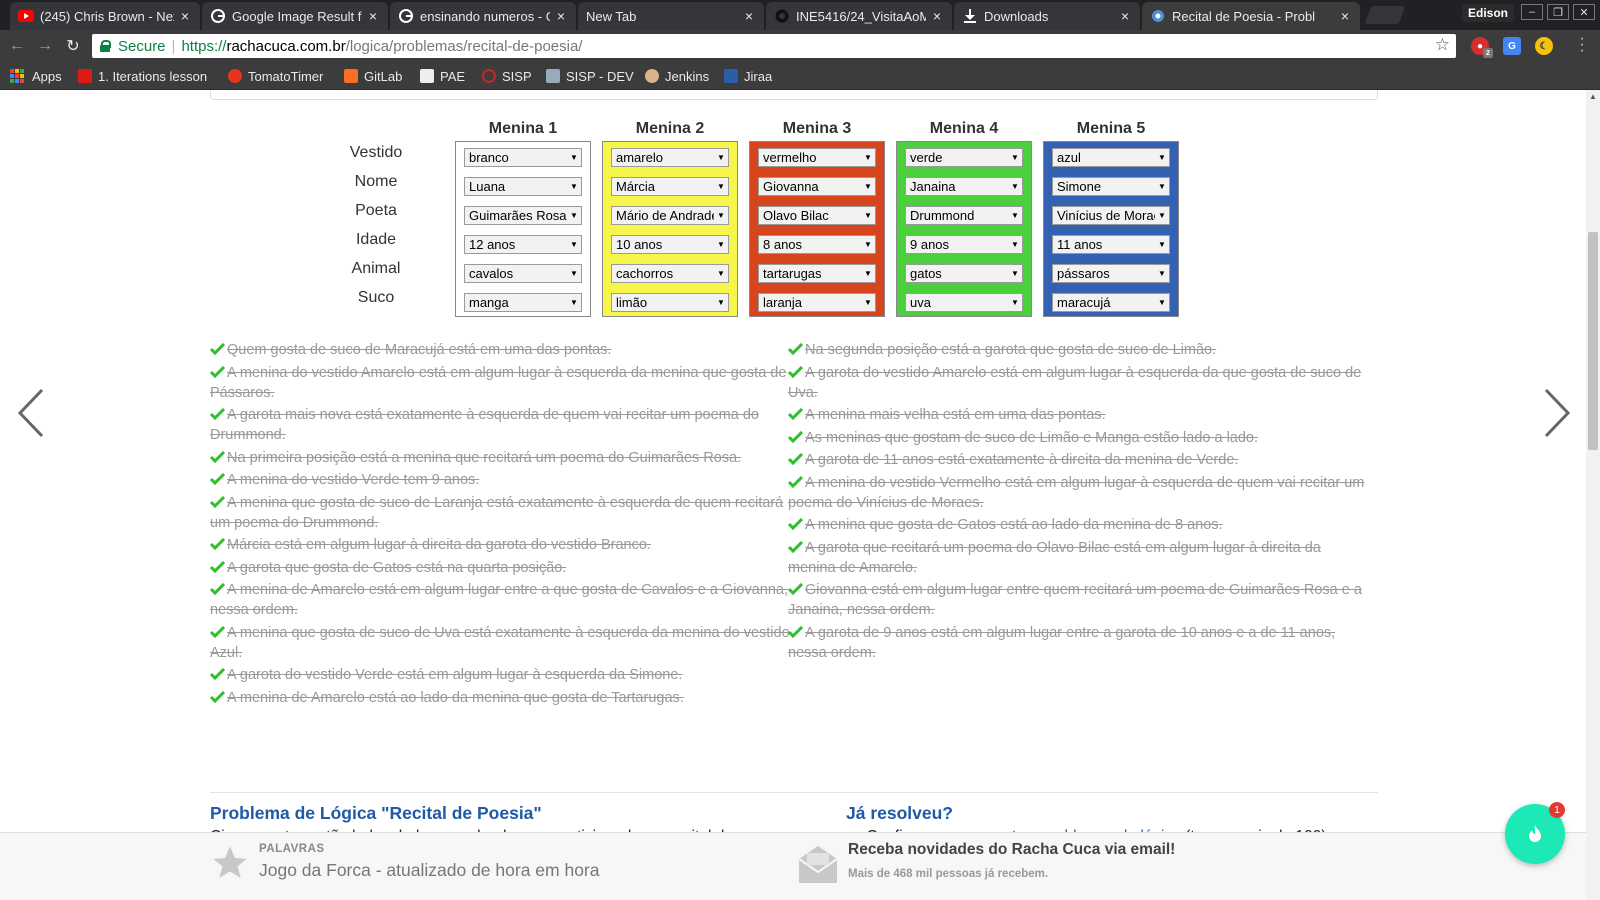 This screenshot has width=1600, height=900. I want to click on minimize-icon: –, so click(1532, 12).